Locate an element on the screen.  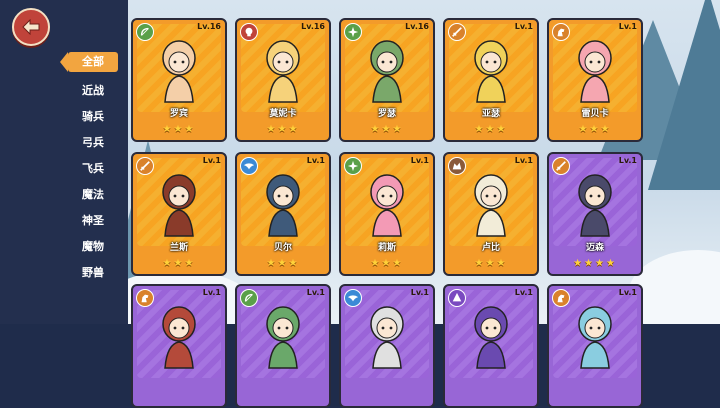
hero-card: Lv.1 兰斯 ★★★ is located at coordinates (179, 214).